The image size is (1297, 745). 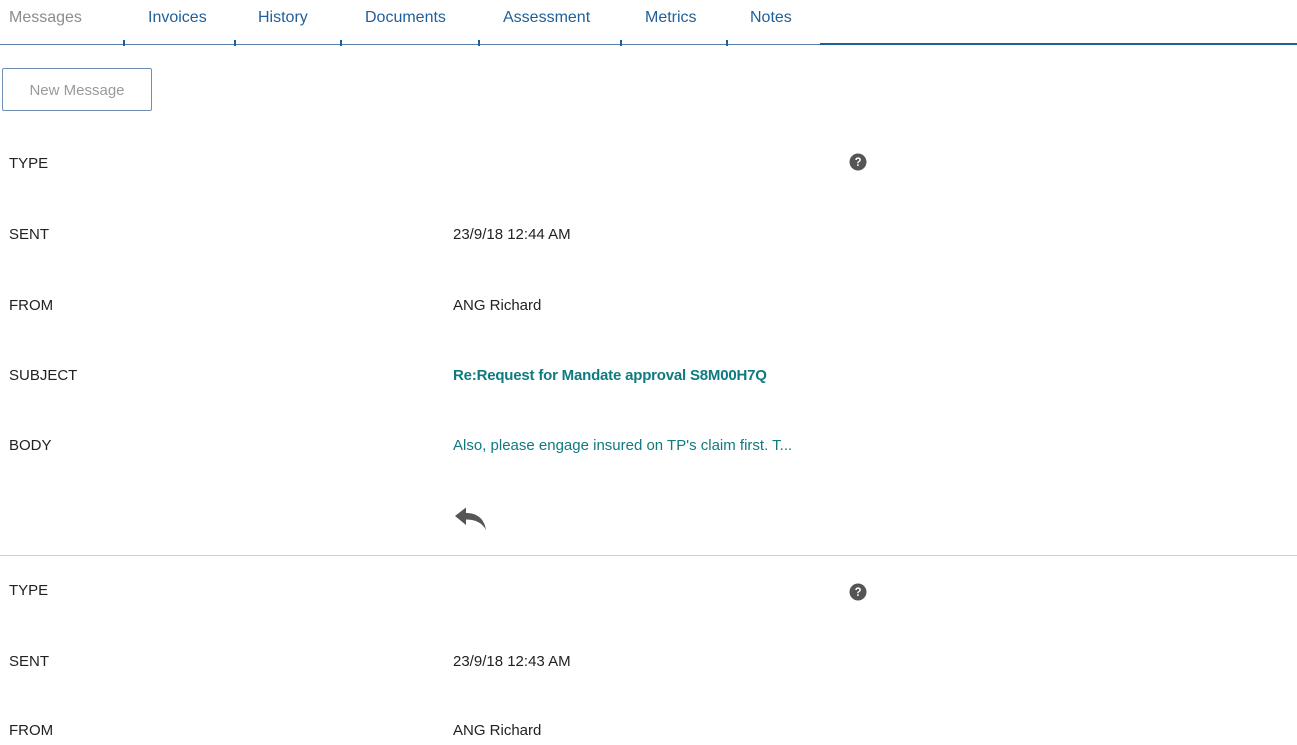 I want to click on tab-strip-line, so click(x=471, y=44).